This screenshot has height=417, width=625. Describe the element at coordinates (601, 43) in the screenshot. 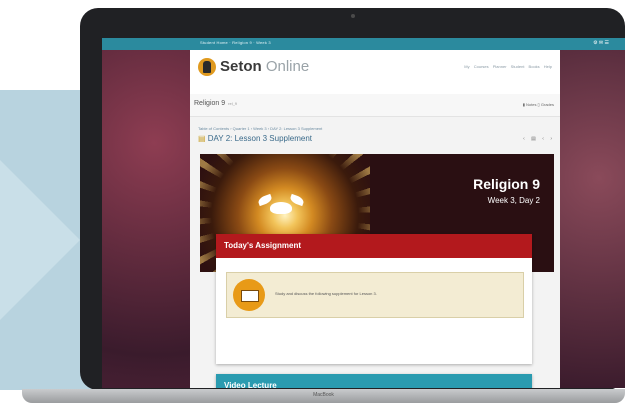

I see `topbar-tools: ⚙ ✉ ☰` at that location.